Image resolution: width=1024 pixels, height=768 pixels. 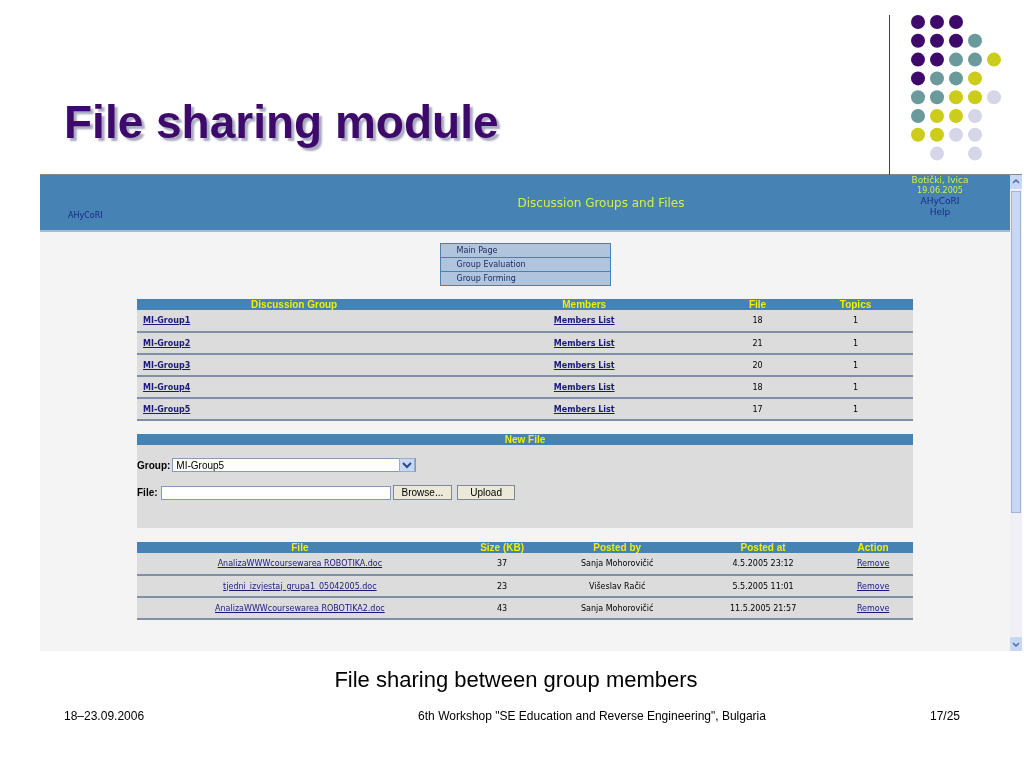 I want to click on app-name: AHyCoRI, so click(x=85, y=215).